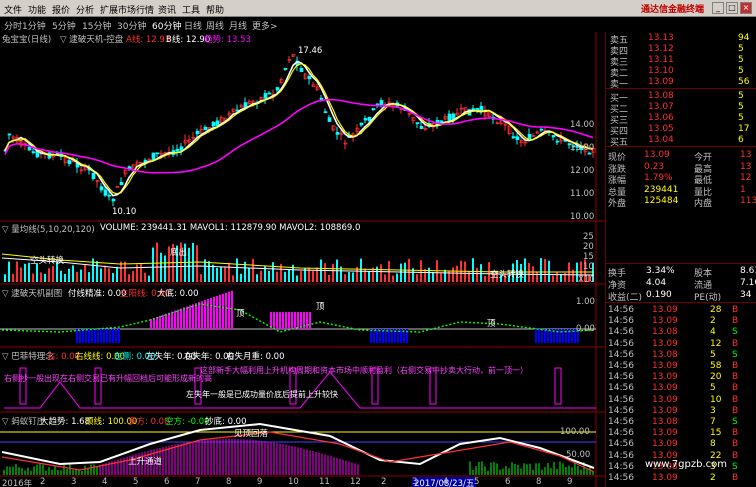 The height and width of the screenshot is (487, 756). I want to click on main-panel-title: 兔宝宝(日线), so click(27, 40).